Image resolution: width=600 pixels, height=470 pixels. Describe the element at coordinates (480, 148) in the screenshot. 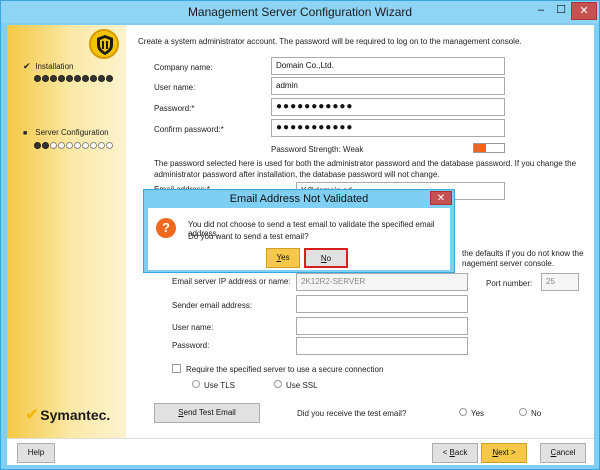

I see `password-strength-fill` at that location.